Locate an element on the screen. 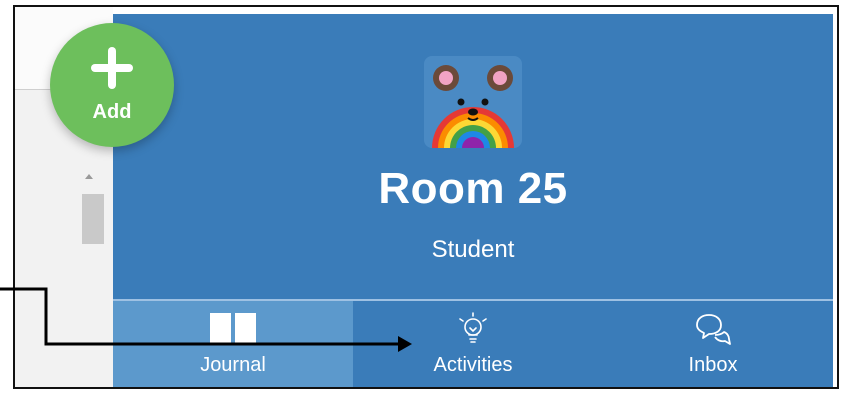 This screenshot has width=851, height=396. book-icon is located at coordinates (233, 330).